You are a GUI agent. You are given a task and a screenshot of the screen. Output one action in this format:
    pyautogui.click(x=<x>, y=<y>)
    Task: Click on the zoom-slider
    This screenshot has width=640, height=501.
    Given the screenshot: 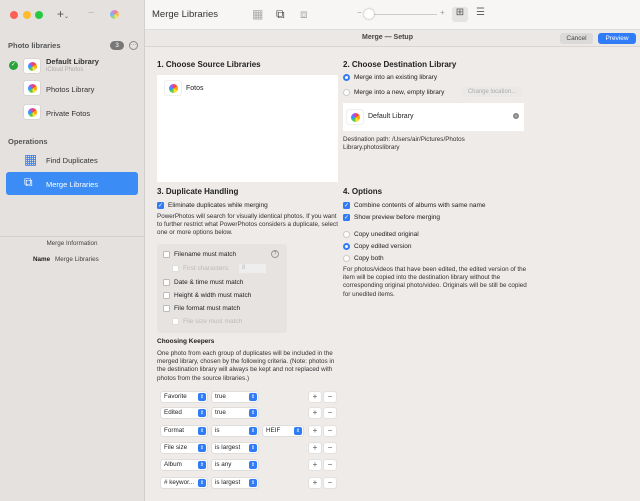 What is the action you would take?
    pyautogui.click(x=401, y=14)
    